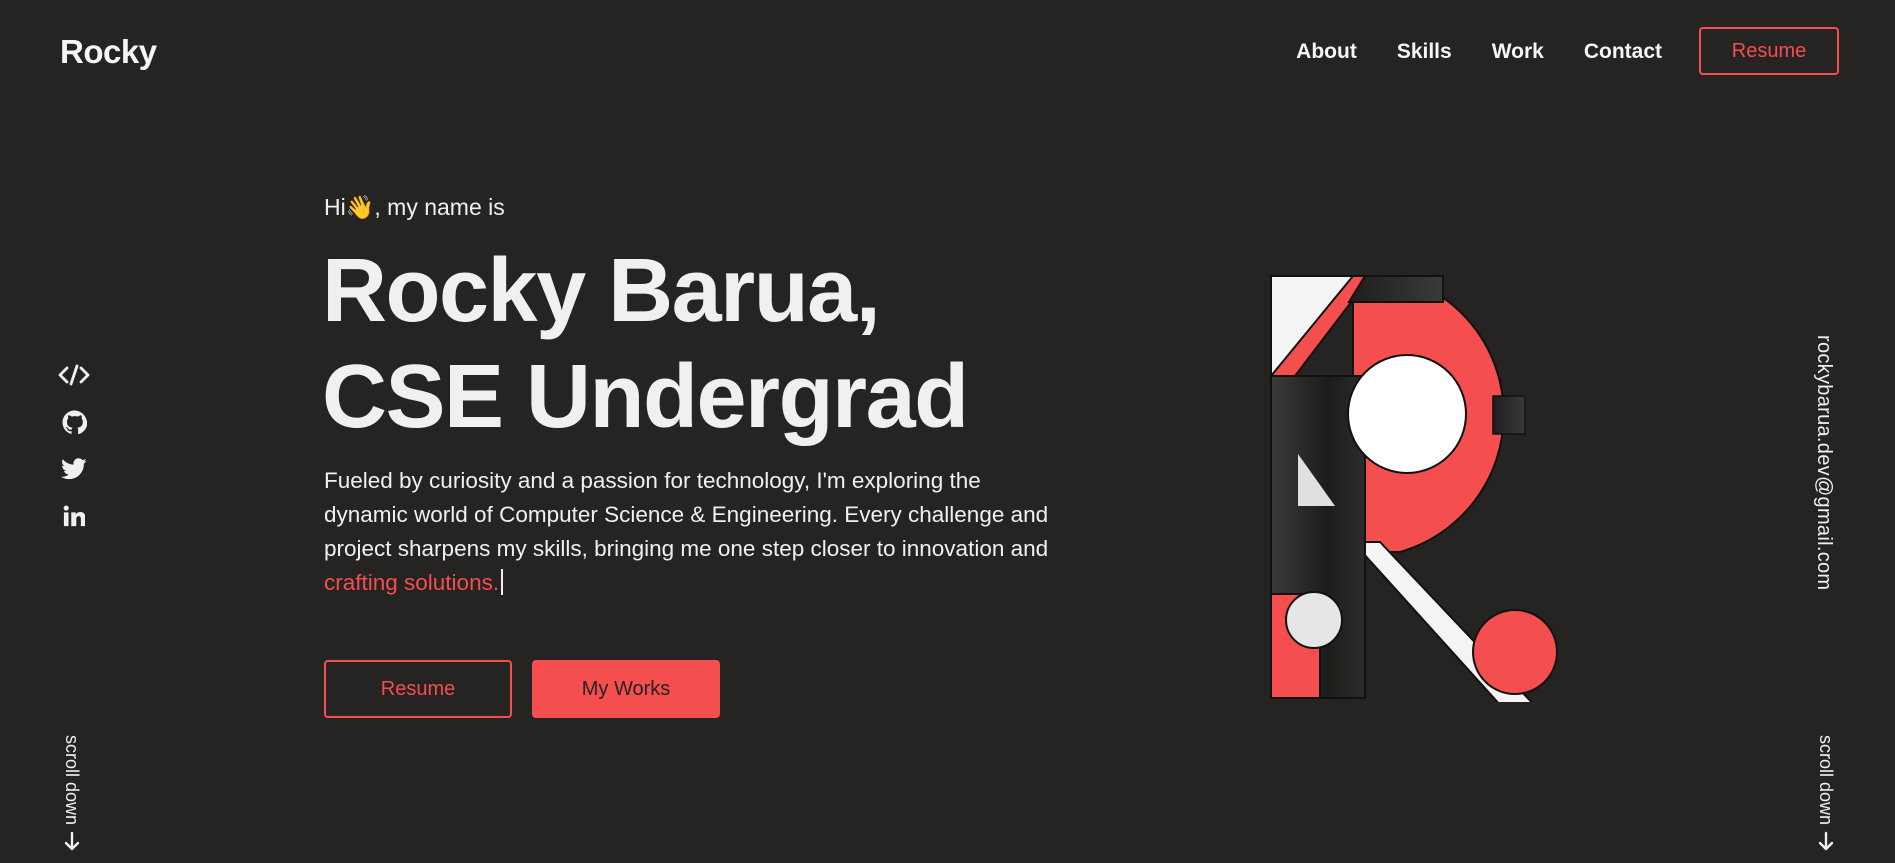  I want to click on my-works-button: My Works, so click(626, 689).